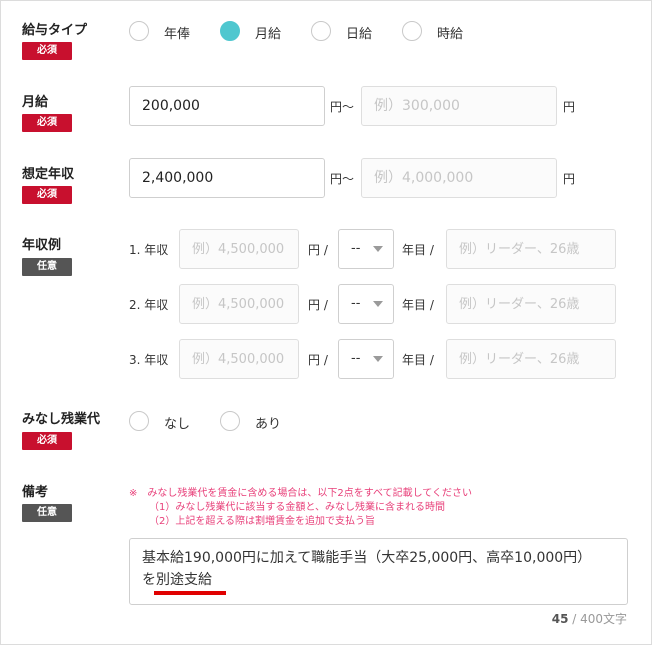 The image size is (652, 645). Describe the element at coordinates (190, 593) in the screenshot. I see `highlight-underline` at that location.